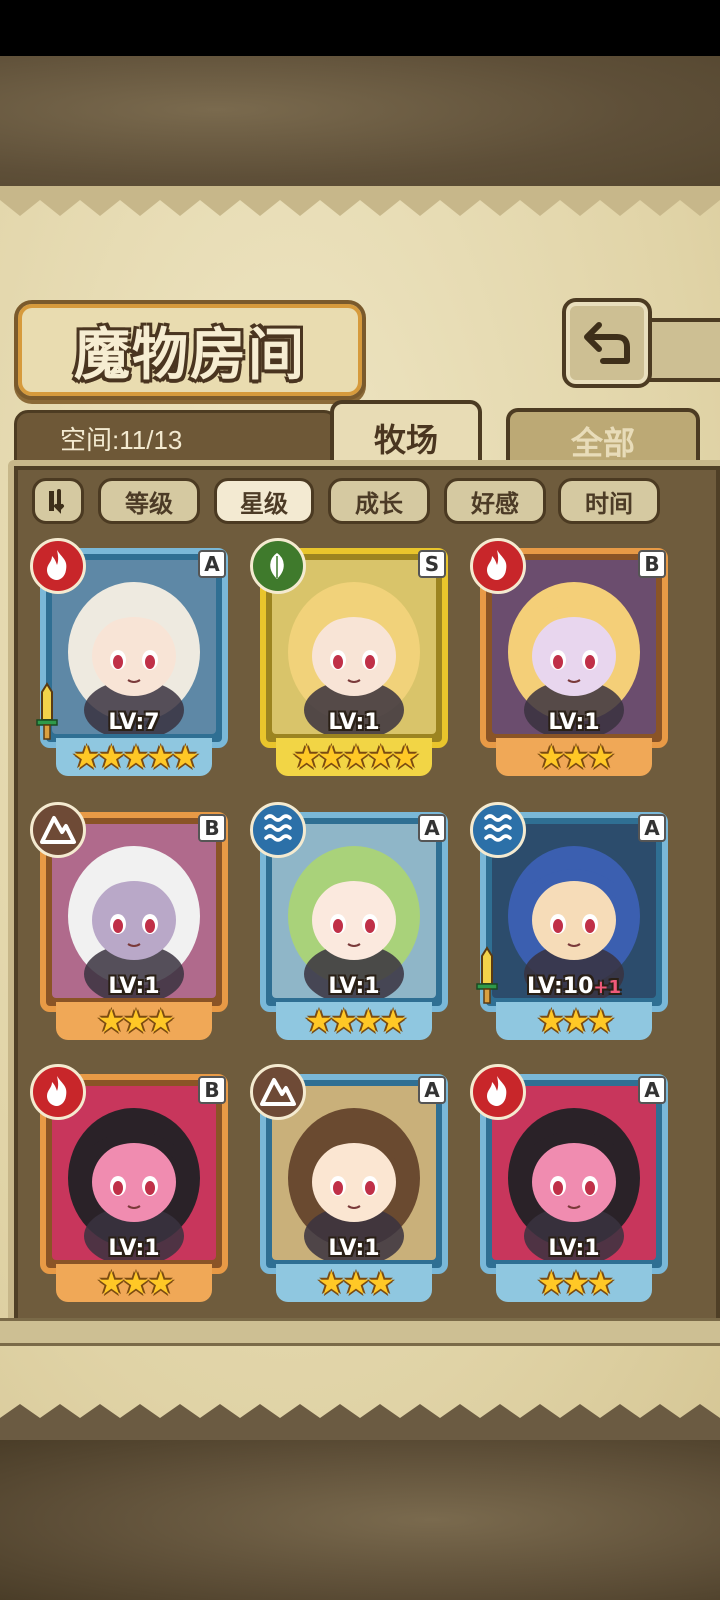 This screenshot has width=720, height=1600. I want to click on monster-card: A LV:10+1 ★★★, so click(572, 922).